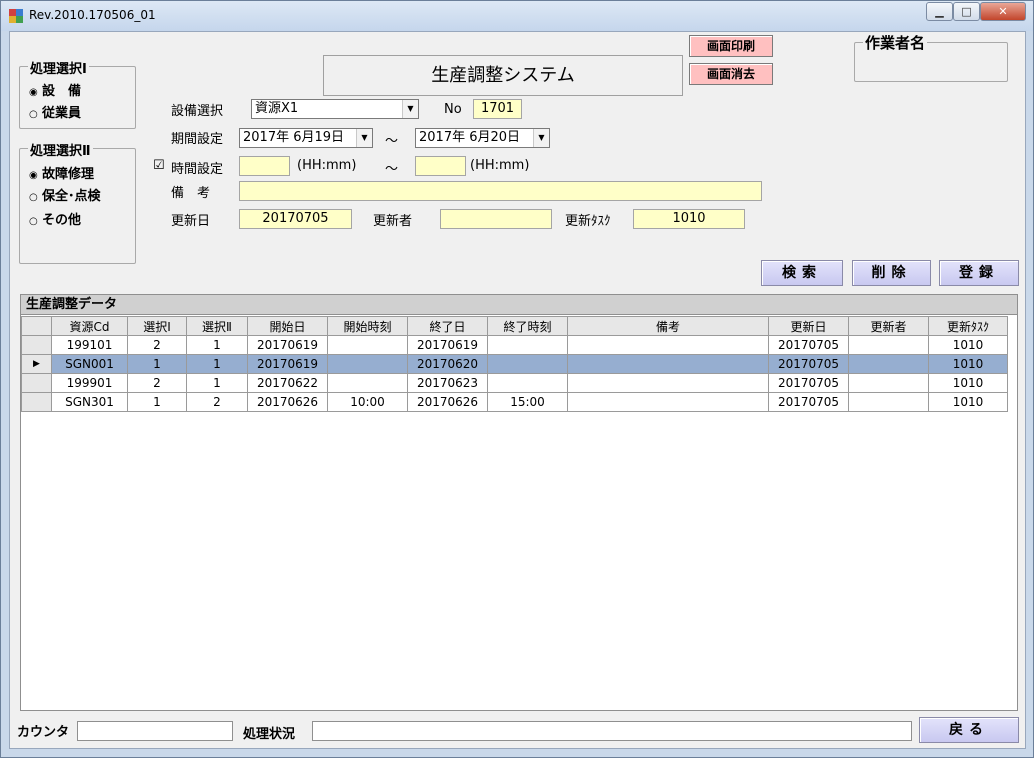 The height and width of the screenshot is (758, 1034). Describe the element at coordinates (802, 273) in the screenshot. I see `search-button: 検索` at that location.